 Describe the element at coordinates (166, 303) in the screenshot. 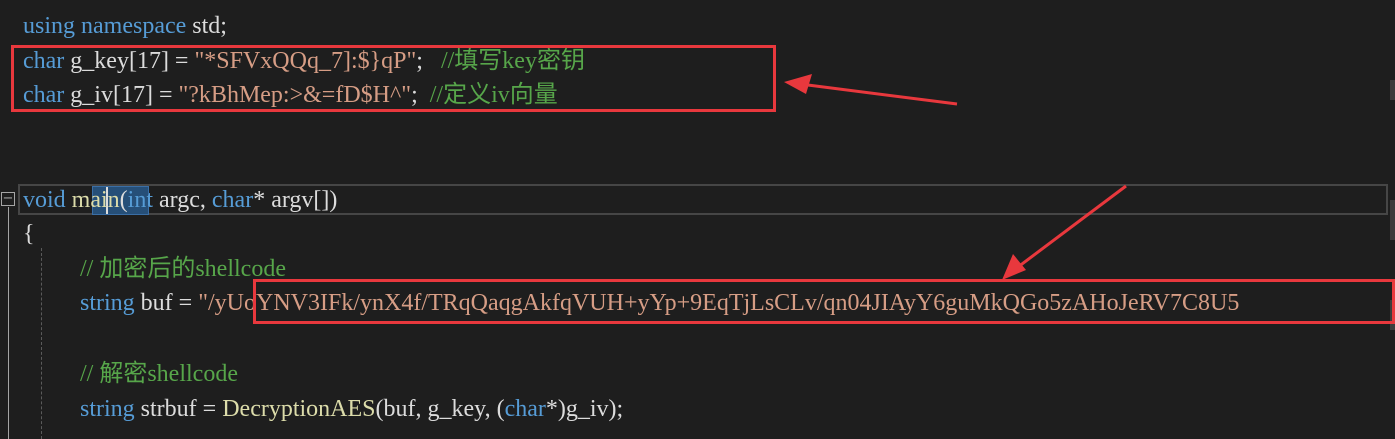

I see `identifier-token: buf =` at that location.